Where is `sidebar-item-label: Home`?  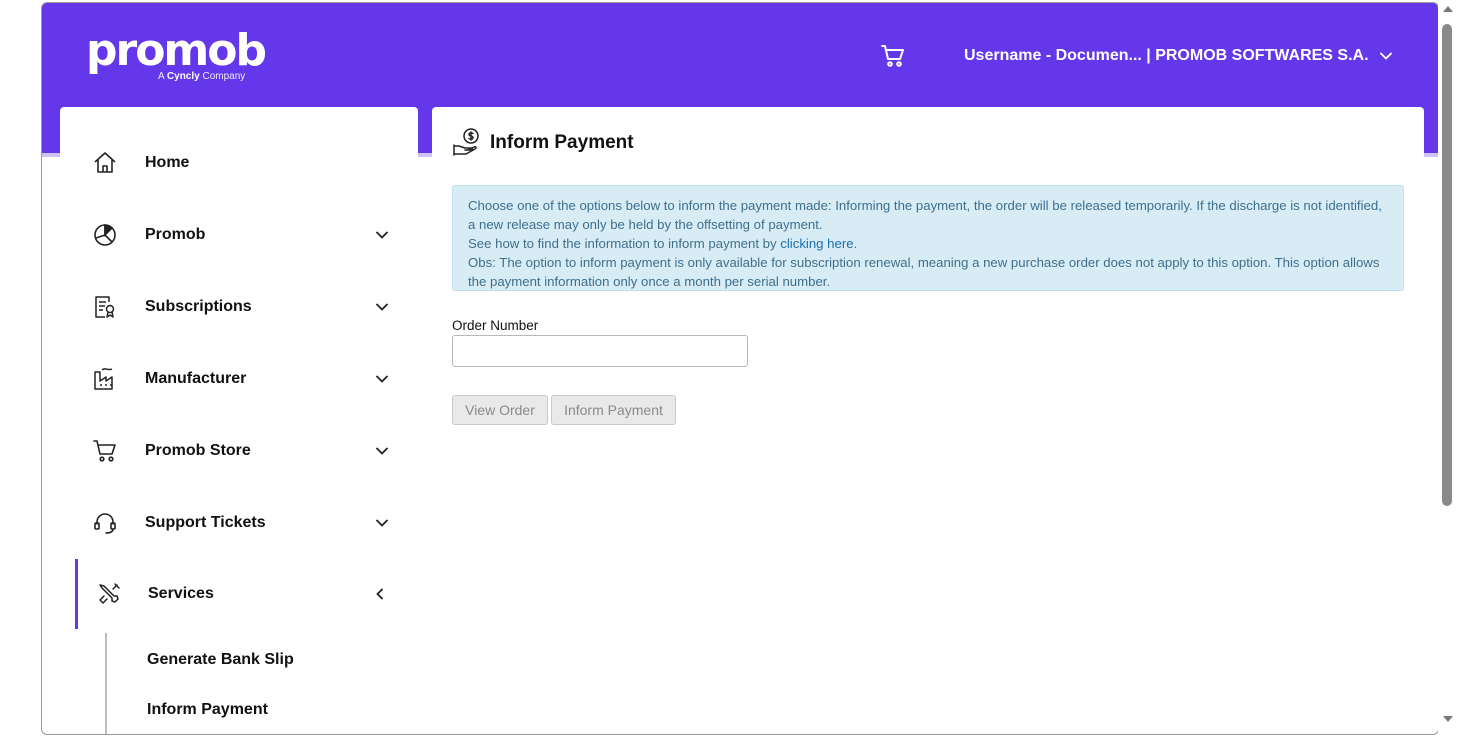
sidebar-item-label: Home is located at coordinates (167, 162).